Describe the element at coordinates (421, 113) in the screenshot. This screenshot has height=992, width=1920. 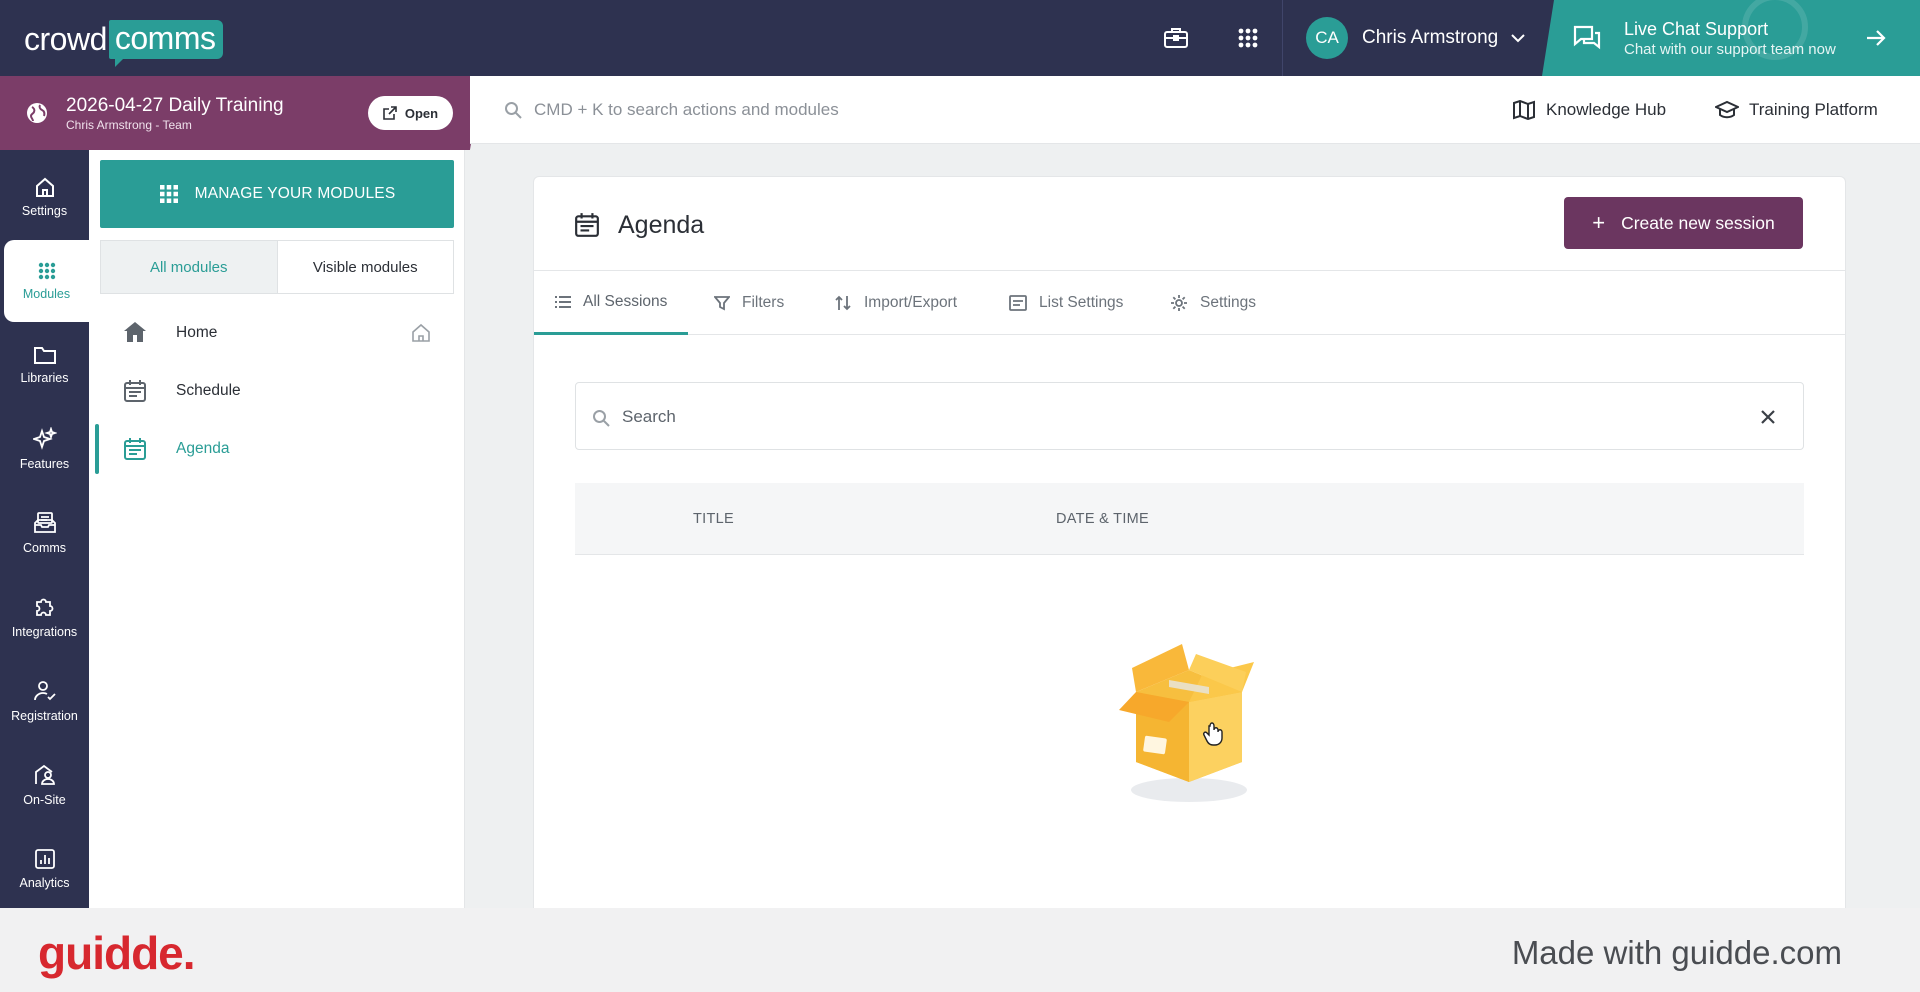
I see `open-event-label: Open` at that location.